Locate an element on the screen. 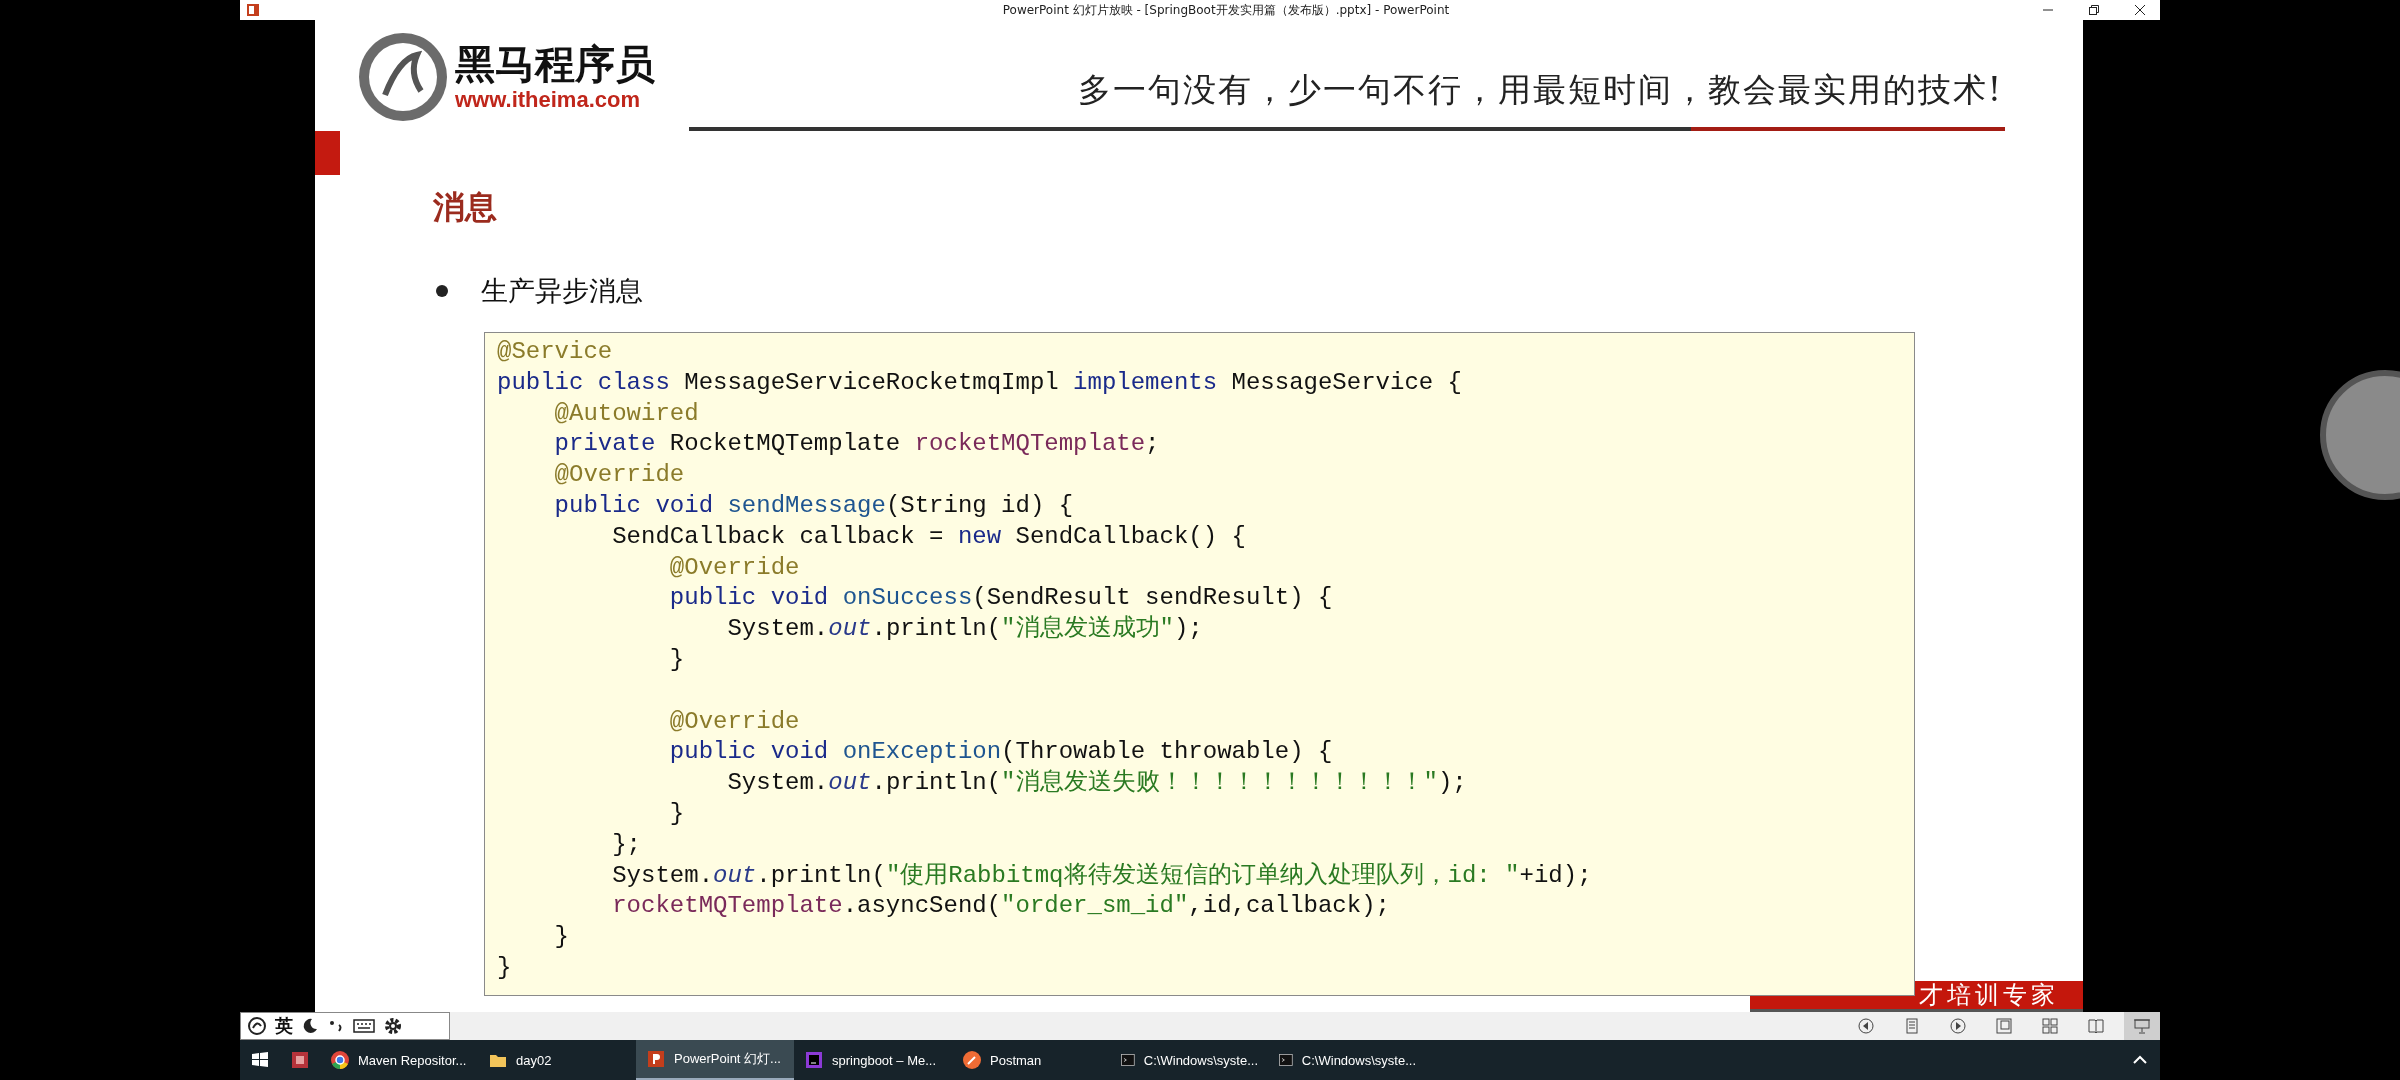  code-line: @Autowired is located at coordinates (626, 413).